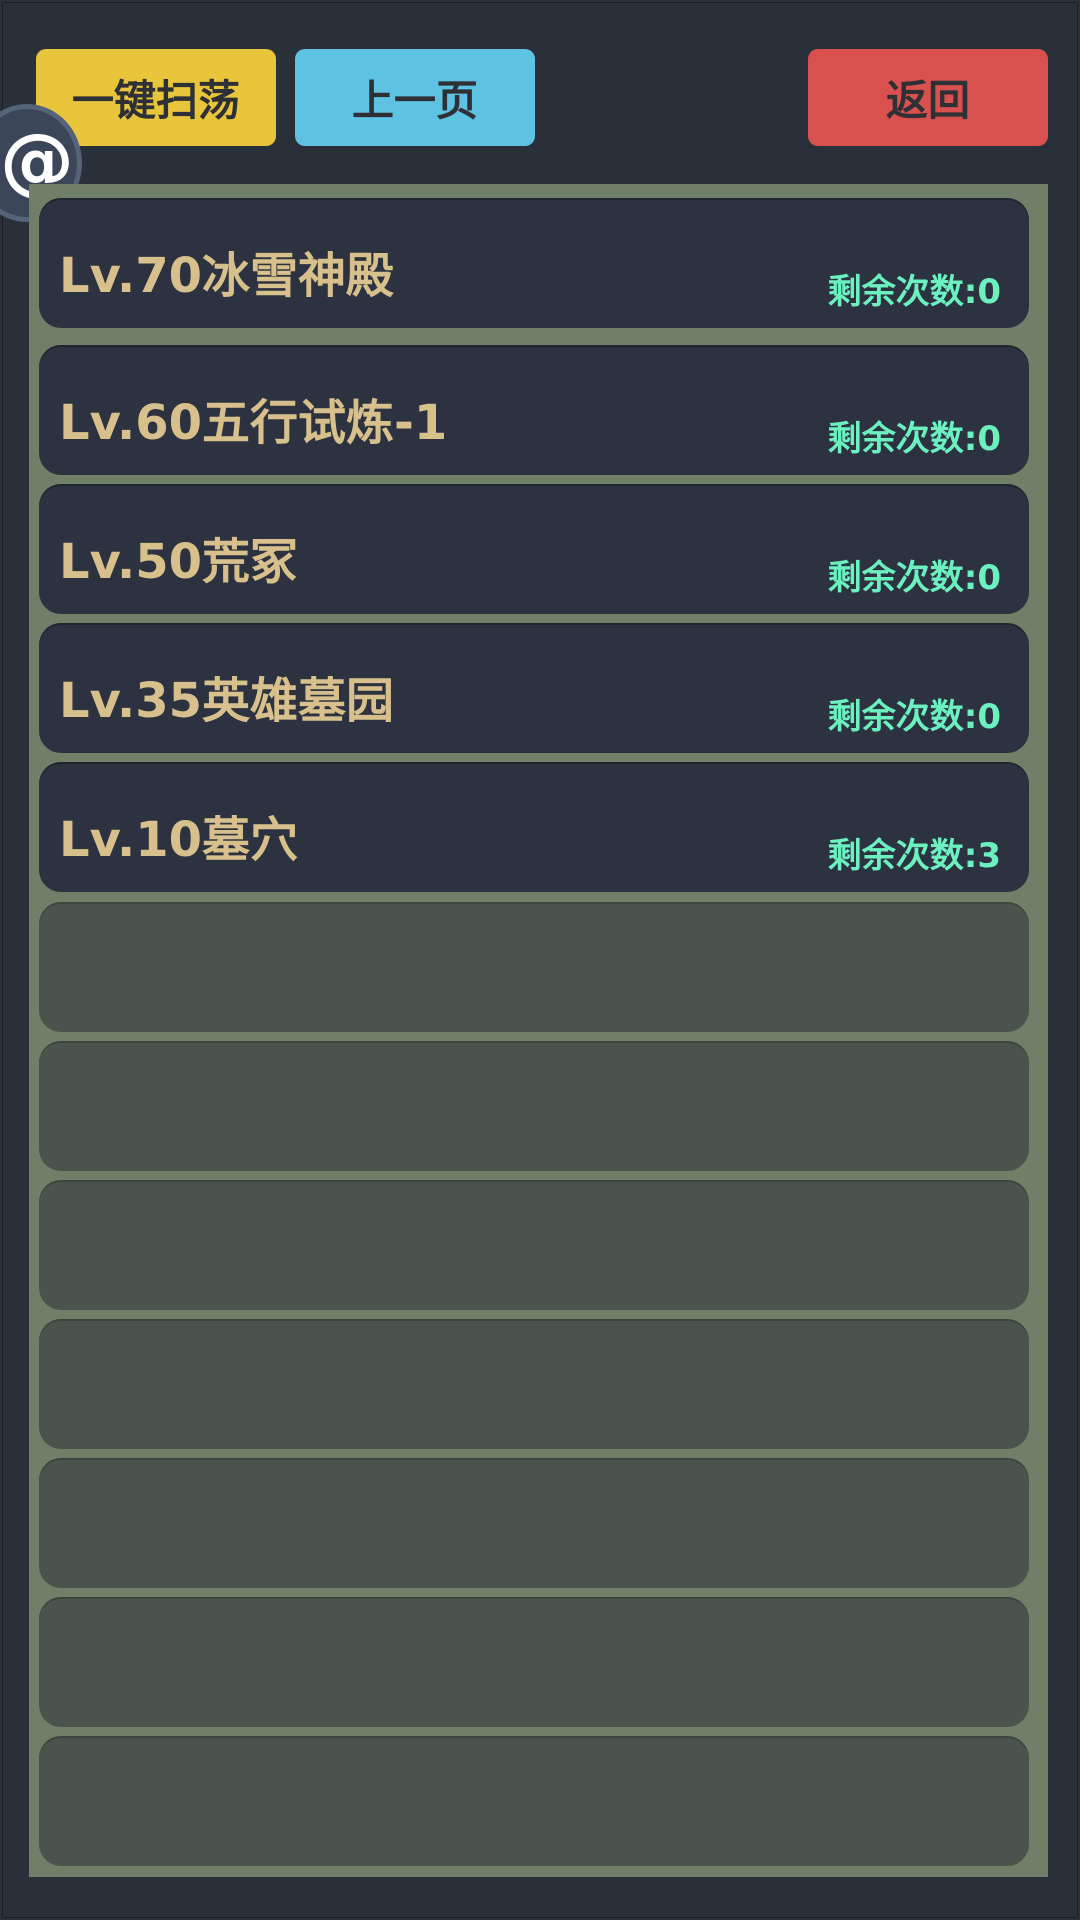 This screenshot has height=1920, width=1080. I want to click on dungeon-item: Lv.70冰雪神殿 剩余次数:0, so click(534, 263).